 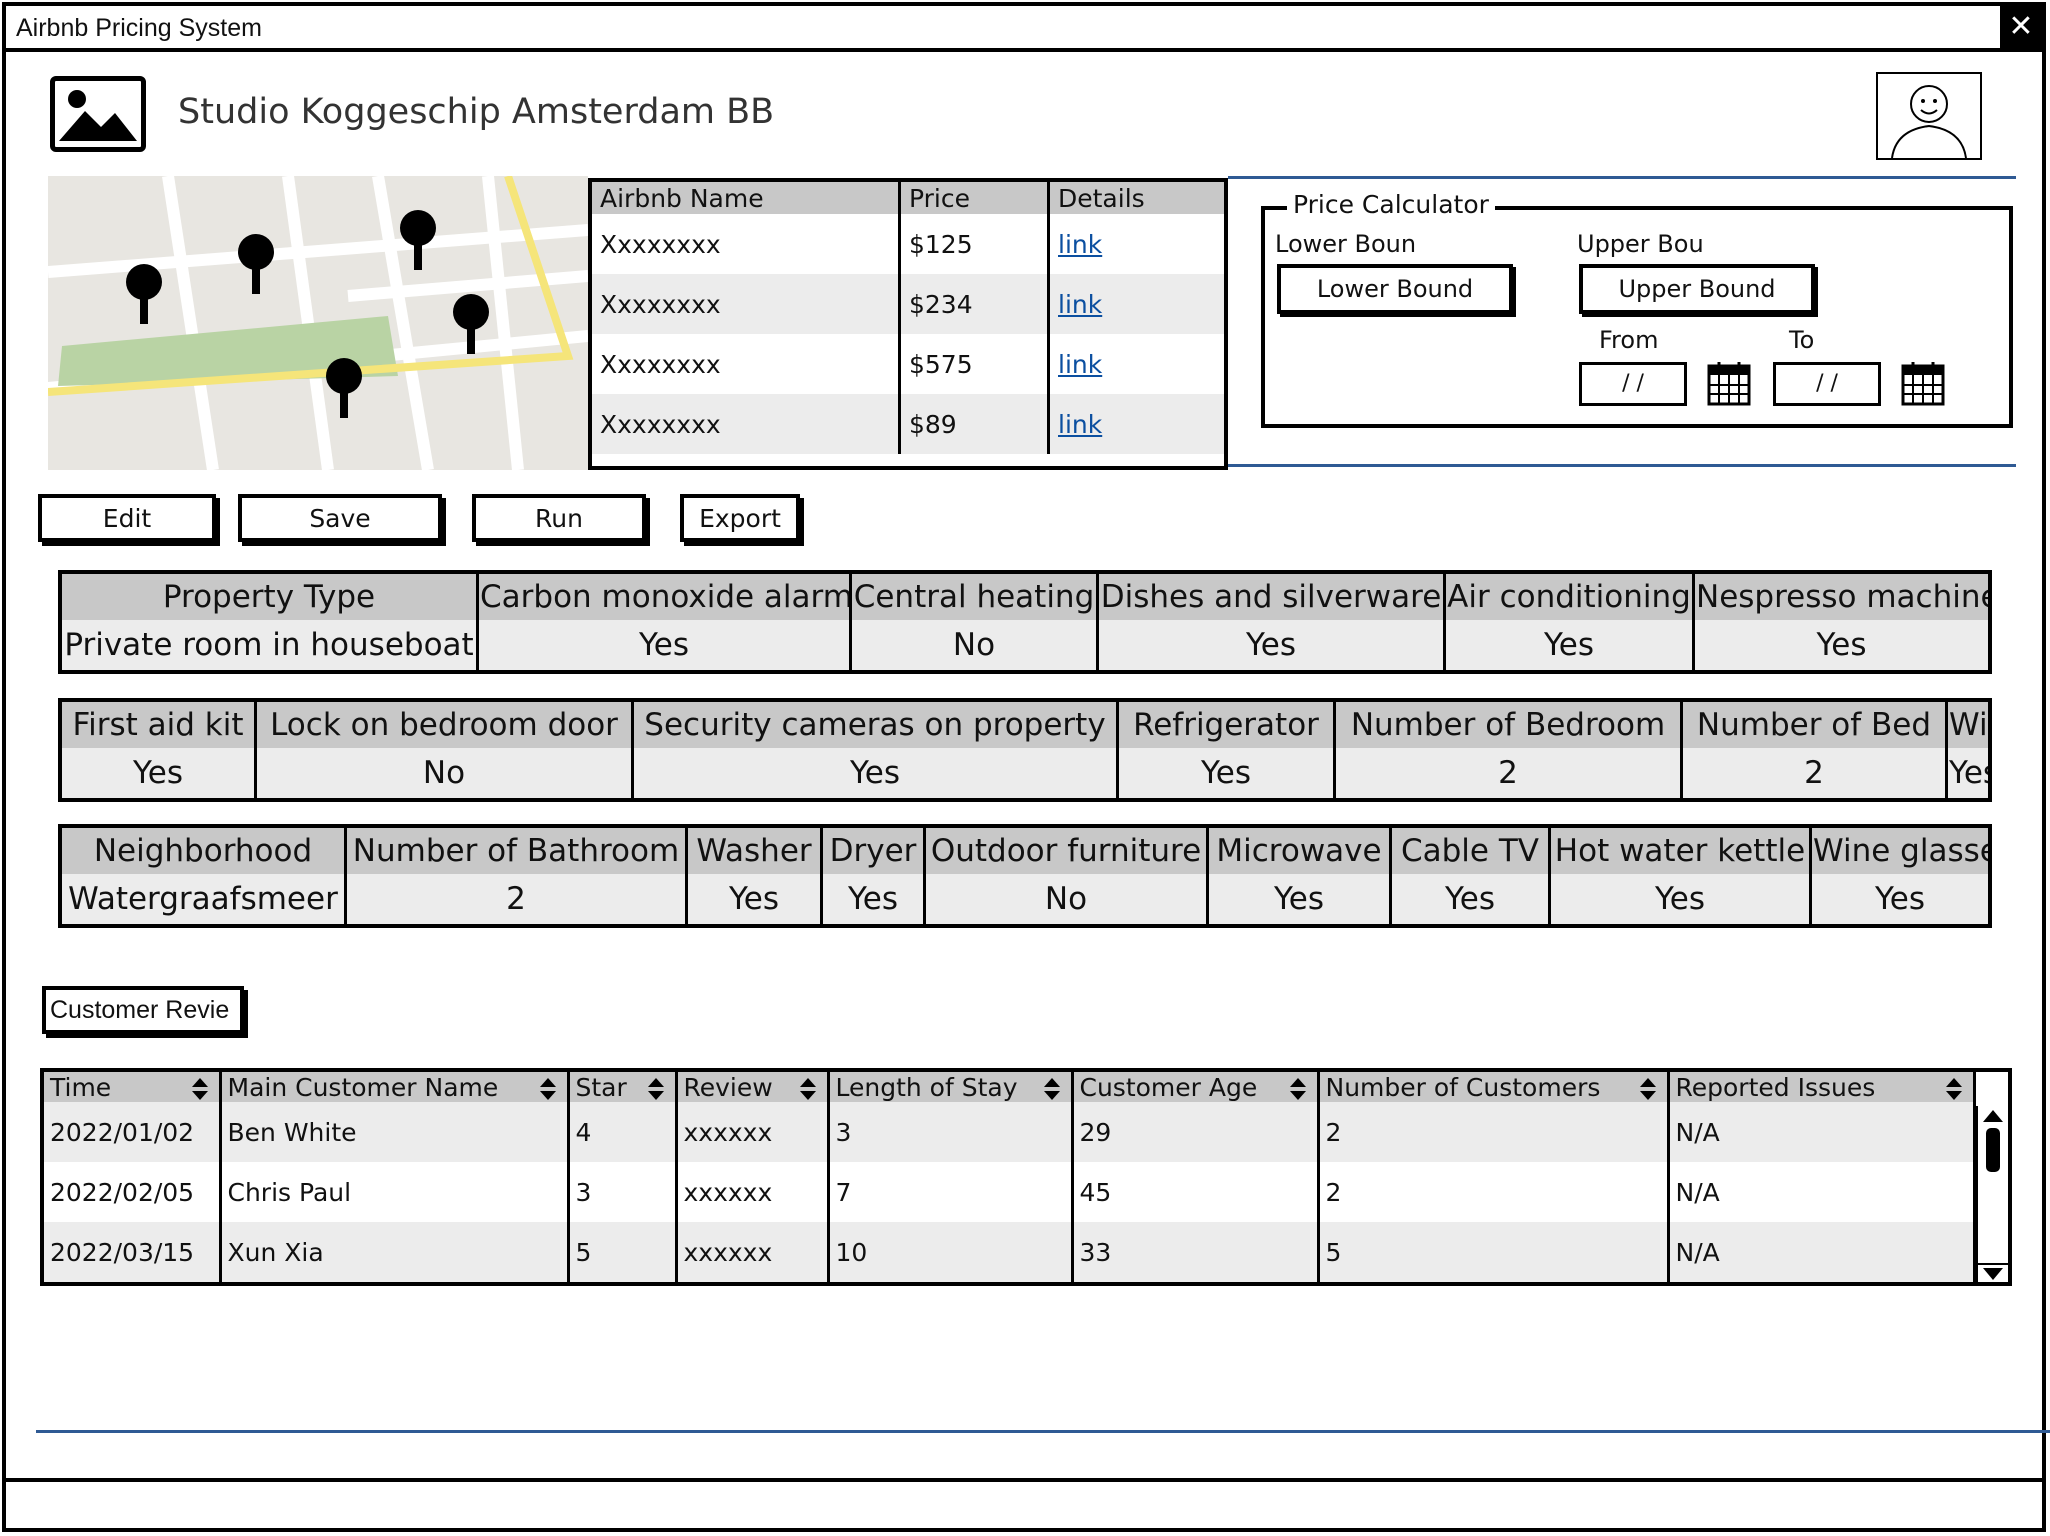 What do you see at coordinates (1010, 1252) in the screenshot?
I see `review-row: 2022/03/15 Xun Xia 5 xxxxxx 10 33 5 N/A` at bounding box center [1010, 1252].